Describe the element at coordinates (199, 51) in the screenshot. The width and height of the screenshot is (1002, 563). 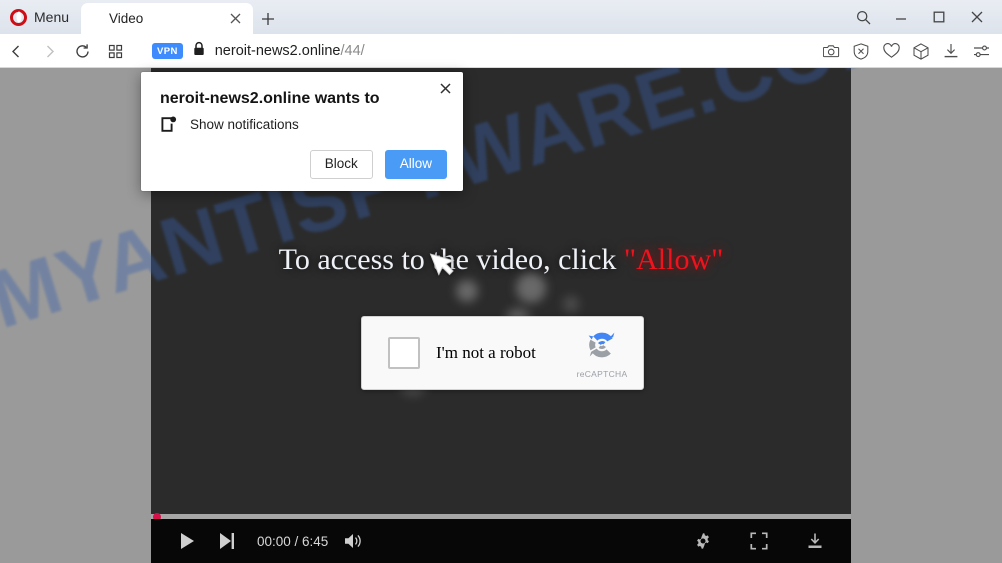
I see `padlock-icon` at that location.